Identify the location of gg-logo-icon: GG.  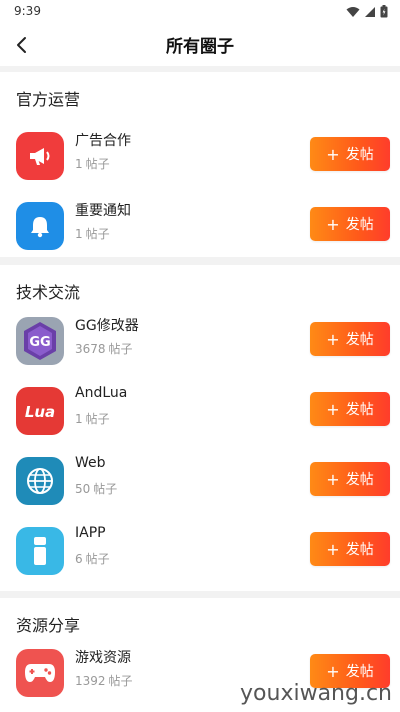
(40, 341).